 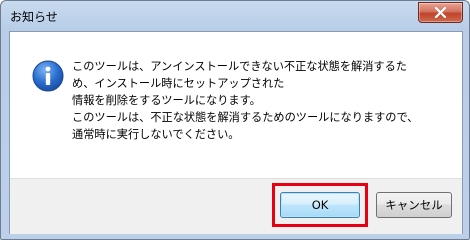 What do you see at coordinates (245, 117) in the screenshot?
I see `message-line: このツールは、不正な状態を解消するためのツールになりますので、` at bounding box center [245, 117].